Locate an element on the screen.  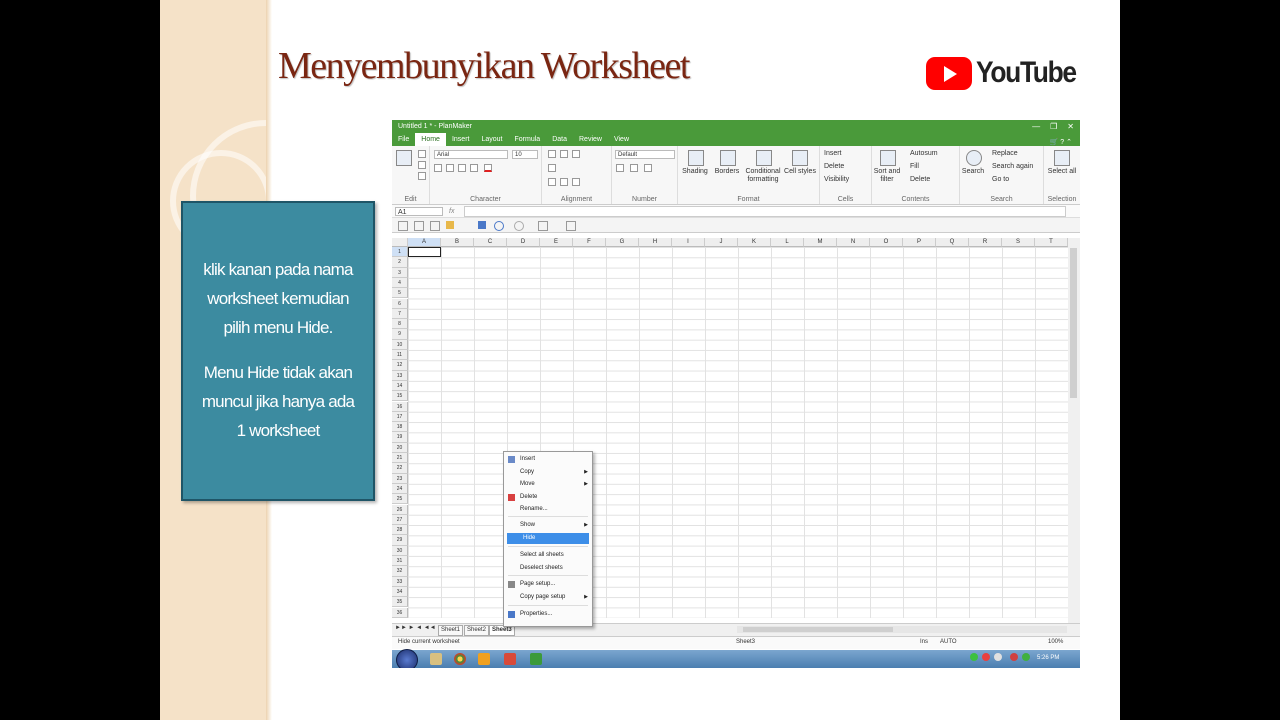
minimize-icon: — is located at coordinates (1036, 126).